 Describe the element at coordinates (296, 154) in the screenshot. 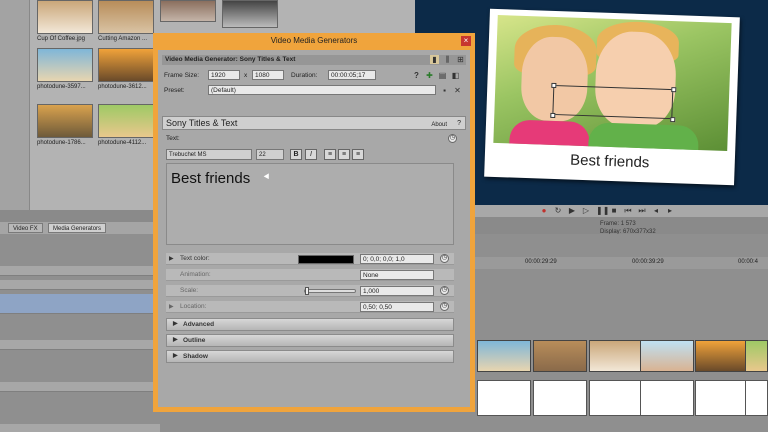

I see `bold-button: B` at that location.